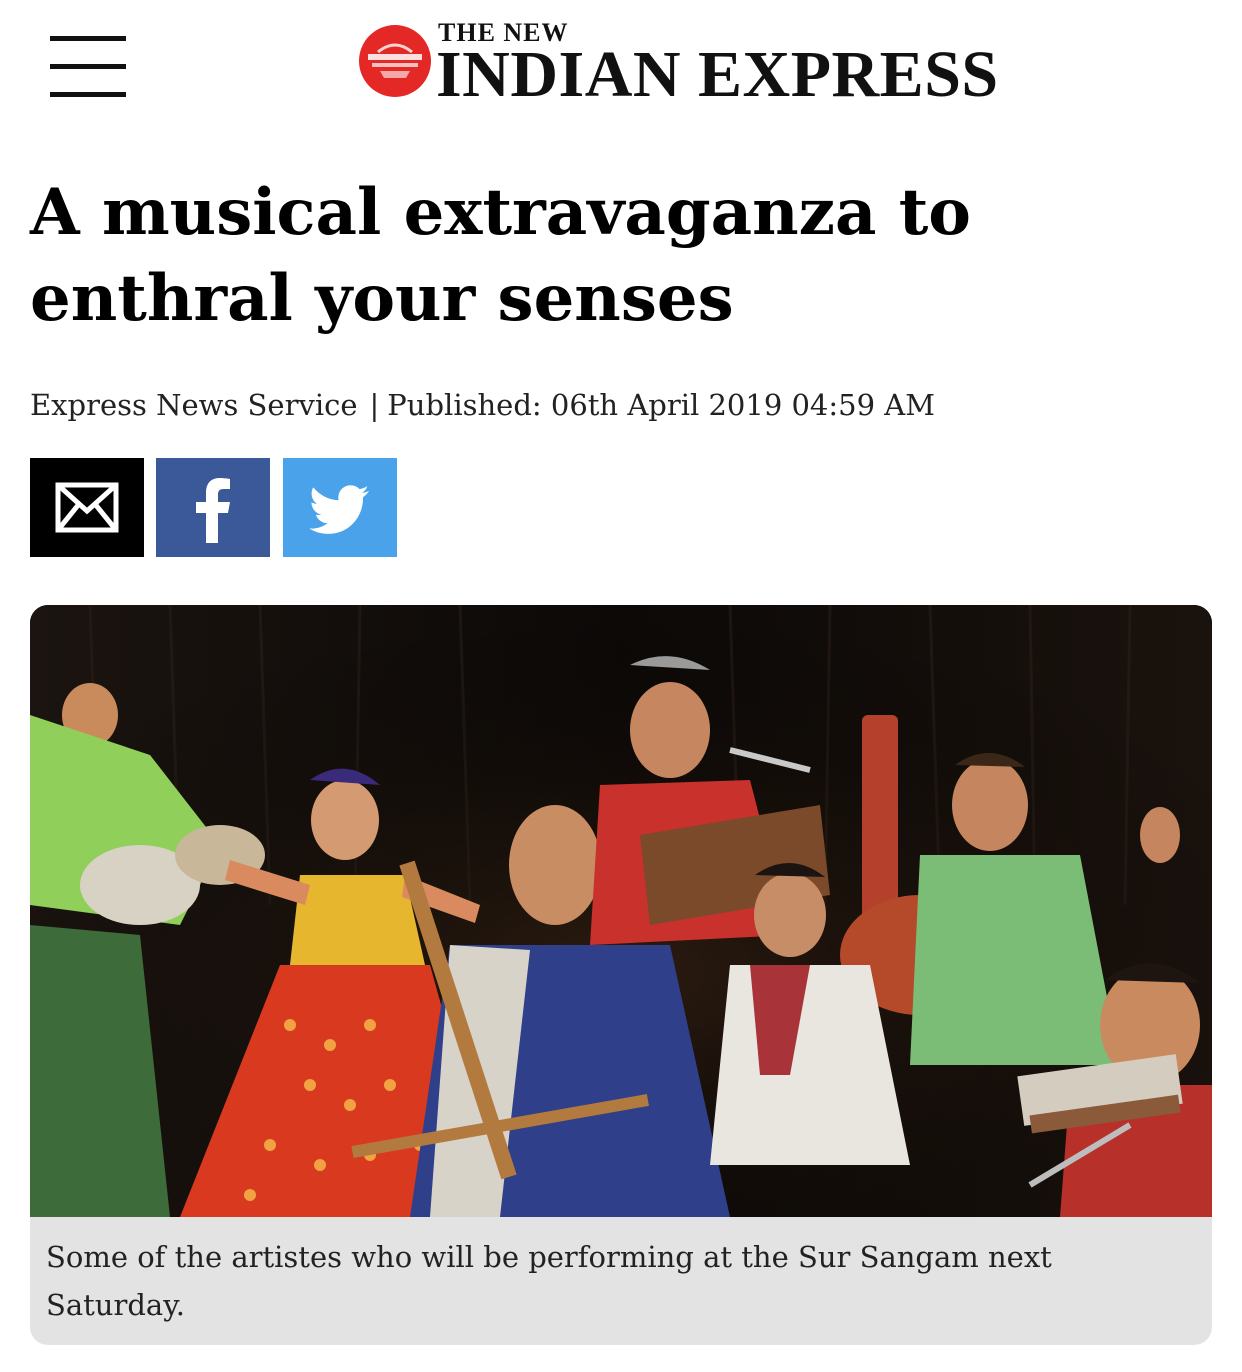  What do you see at coordinates (395, 61) in the screenshot?
I see `logo-emblem-icon` at bounding box center [395, 61].